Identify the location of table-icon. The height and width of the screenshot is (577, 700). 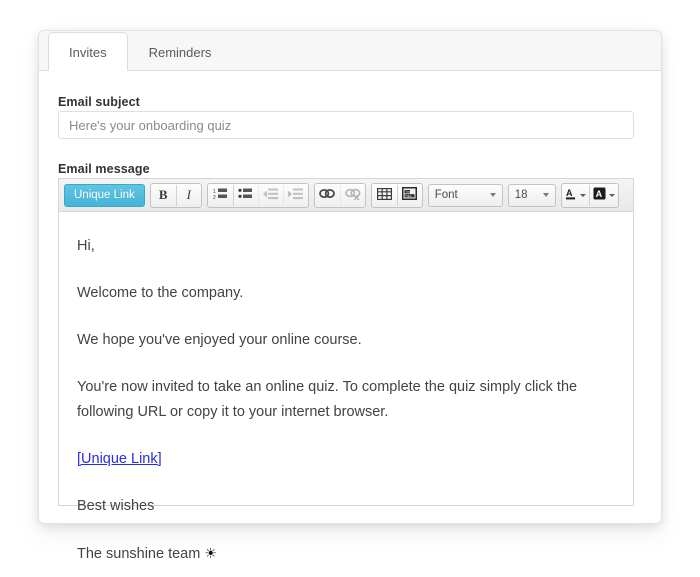
(384, 195).